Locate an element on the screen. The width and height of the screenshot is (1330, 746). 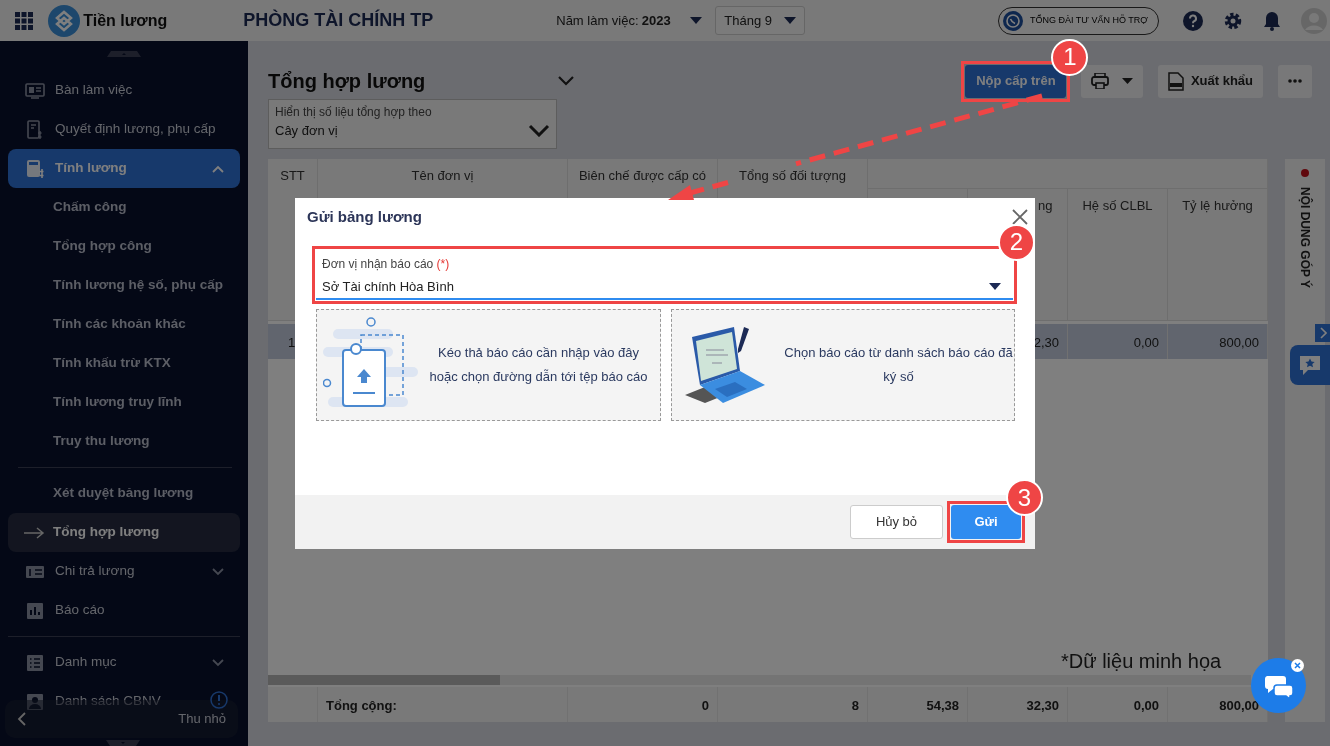
total-cell: 8 is located at coordinates (793, 704).